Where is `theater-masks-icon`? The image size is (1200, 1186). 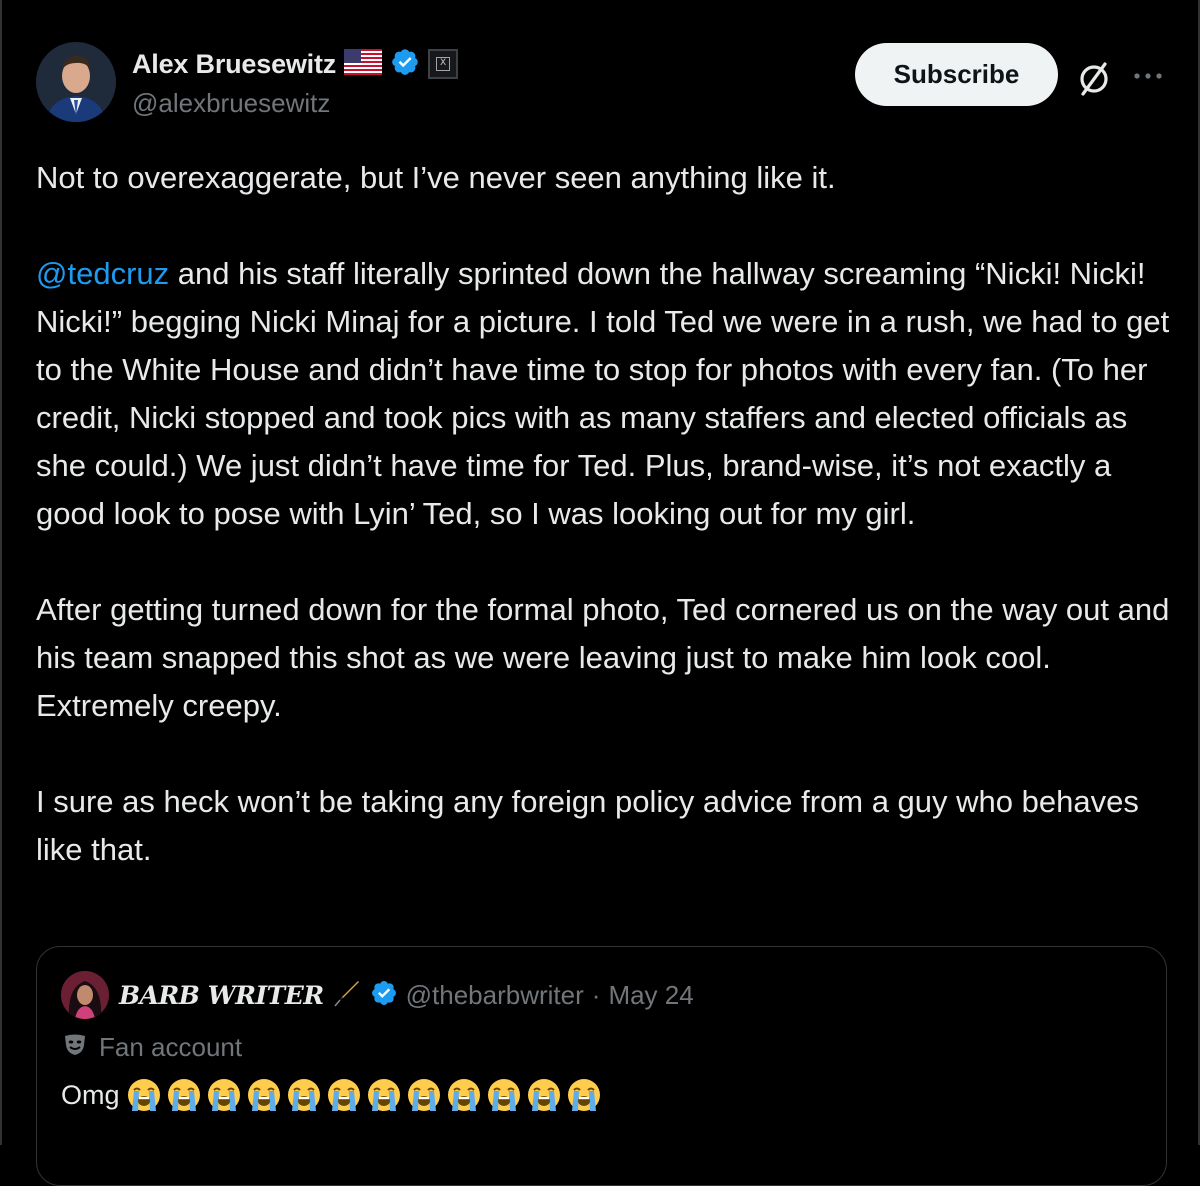
theater-masks-icon is located at coordinates (75, 1047).